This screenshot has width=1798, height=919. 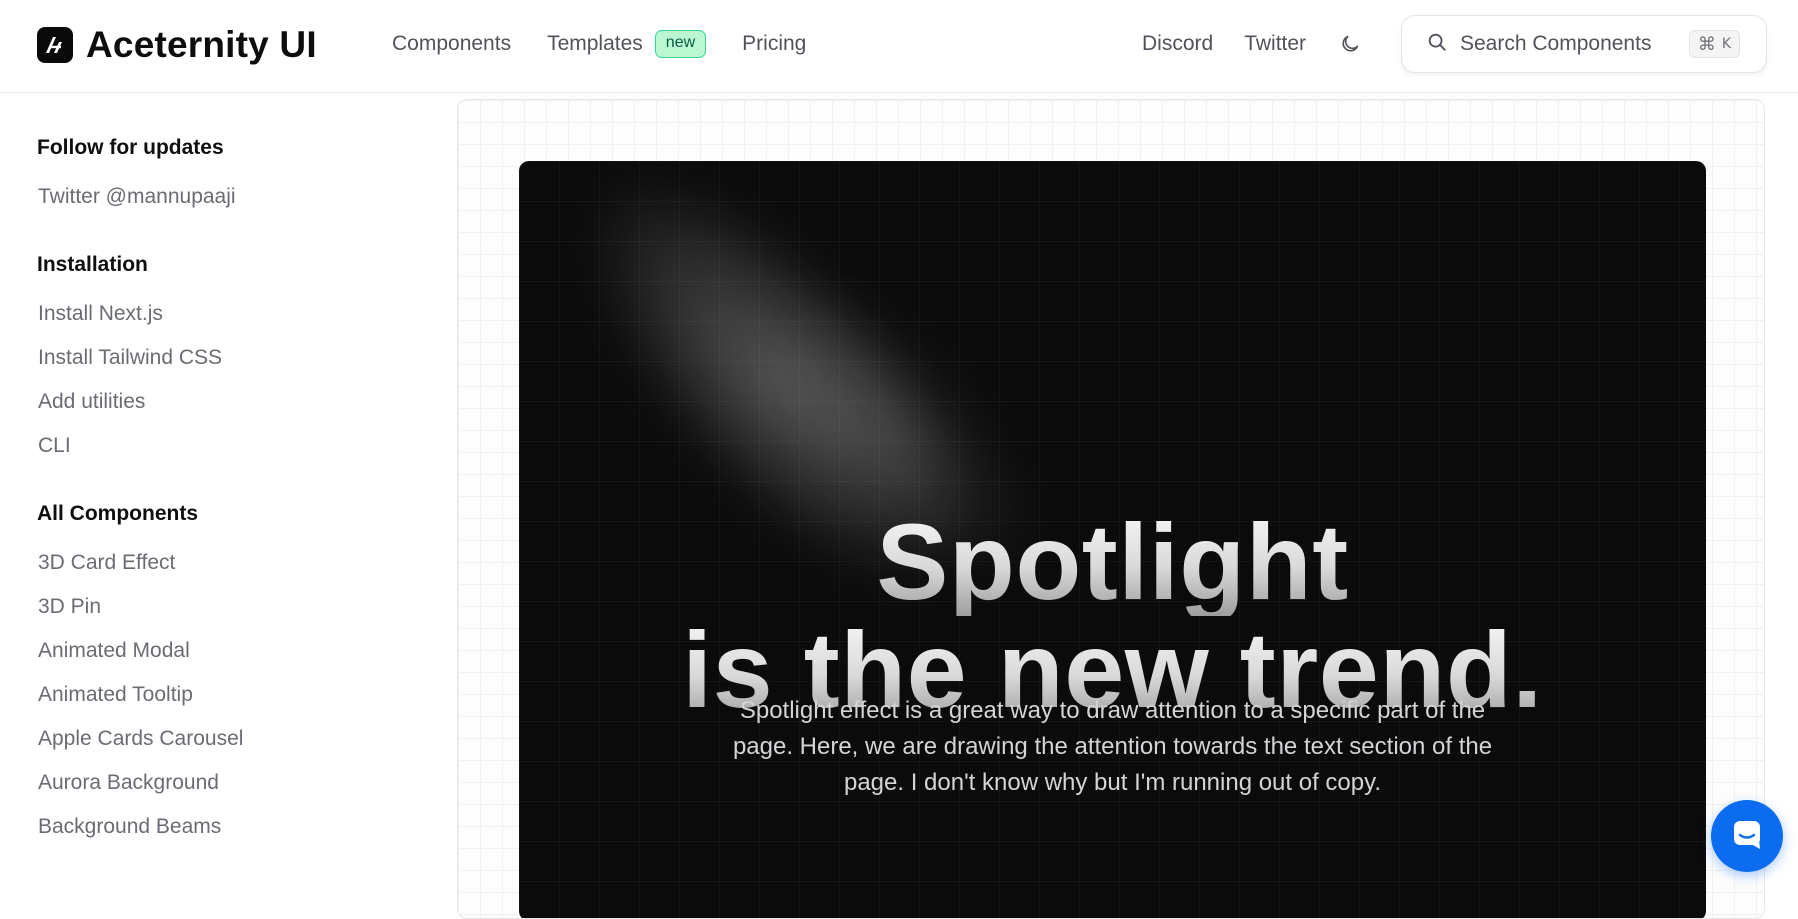 What do you see at coordinates (451, 44) in the screenshot?
I see `nav-components: Components` at bounding box center [451, 44].